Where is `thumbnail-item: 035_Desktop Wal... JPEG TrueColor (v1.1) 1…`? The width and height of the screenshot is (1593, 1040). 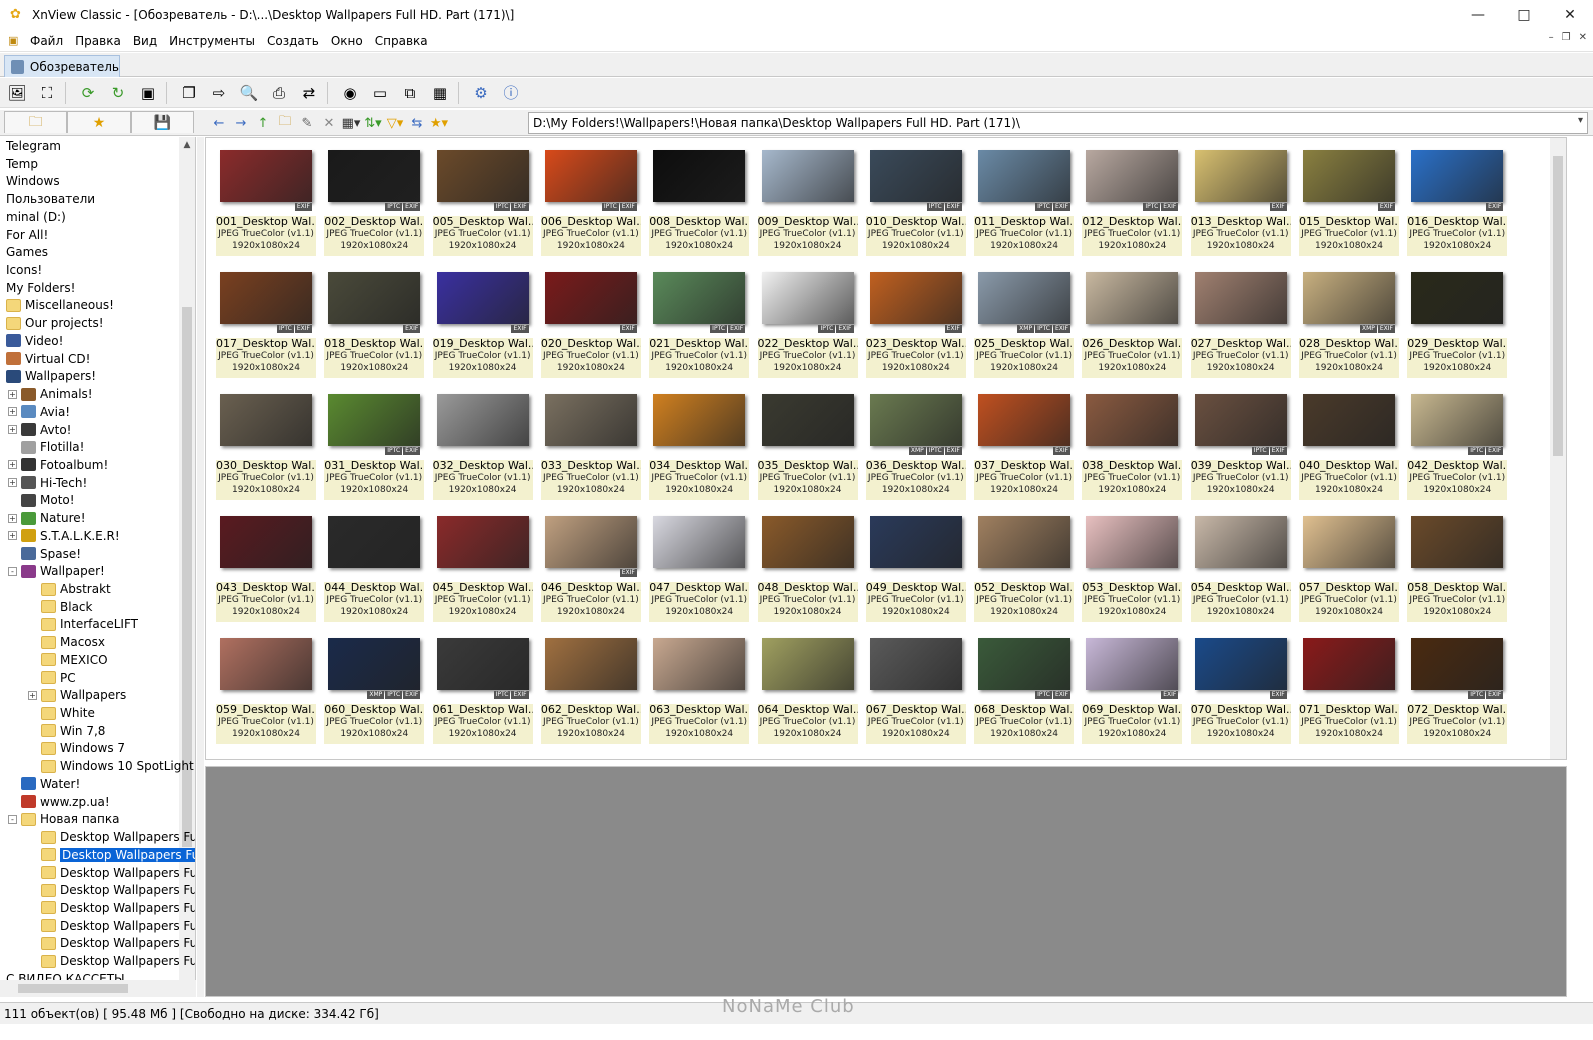
thumbnail-item: 035_Desktop Wal... JPEG TrueColor (v1.1) 1… is located at coordinates (808, 445).